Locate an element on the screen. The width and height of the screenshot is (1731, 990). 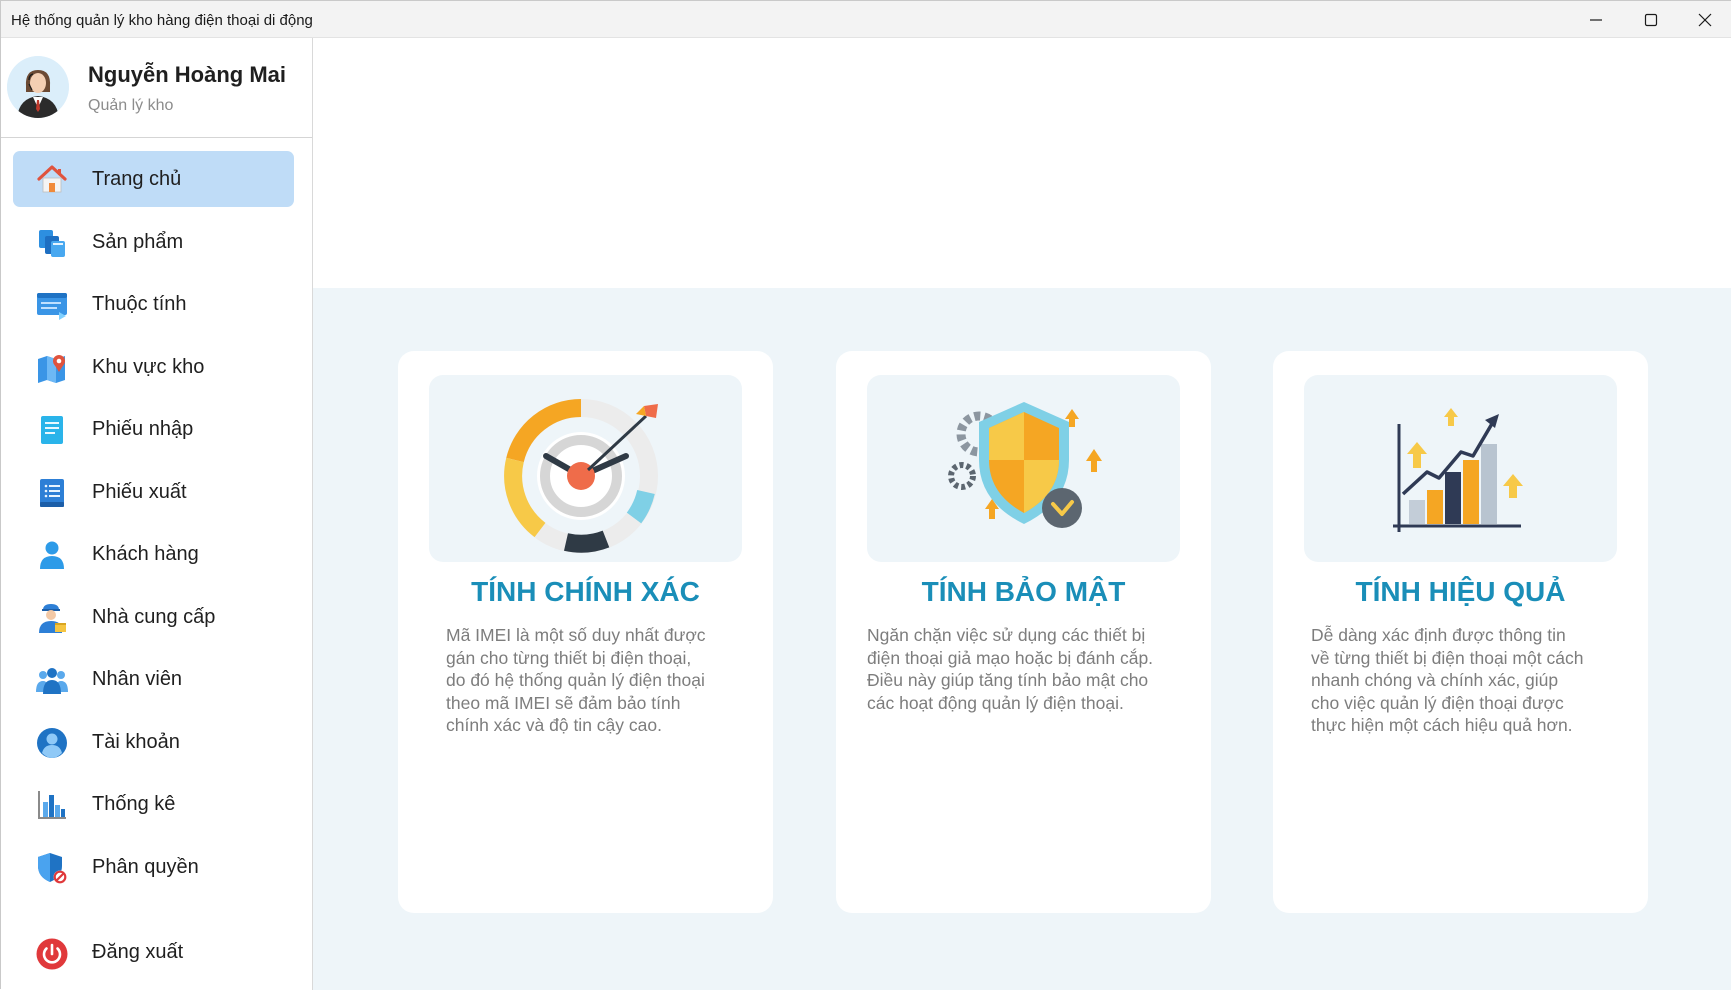
user-name: Nguyễn Hoàng Mai is located at coordinates (187, 74).